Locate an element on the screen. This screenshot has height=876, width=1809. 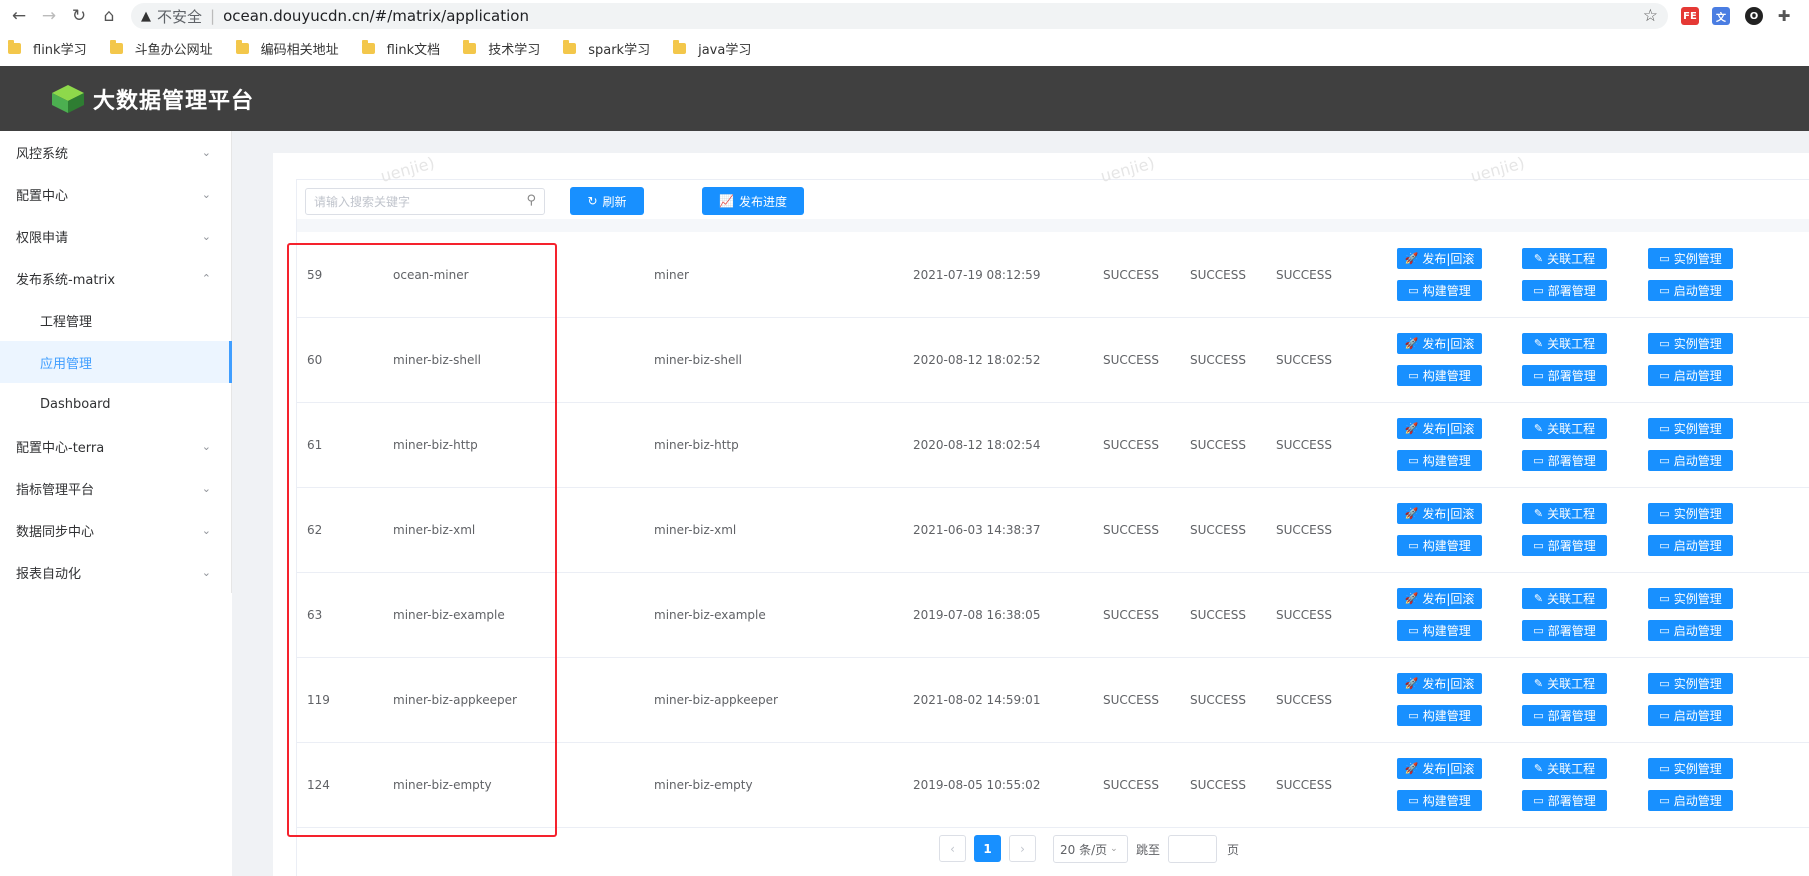
bookmark-star-icon: ☆ is located at coordinates (1650, 16).